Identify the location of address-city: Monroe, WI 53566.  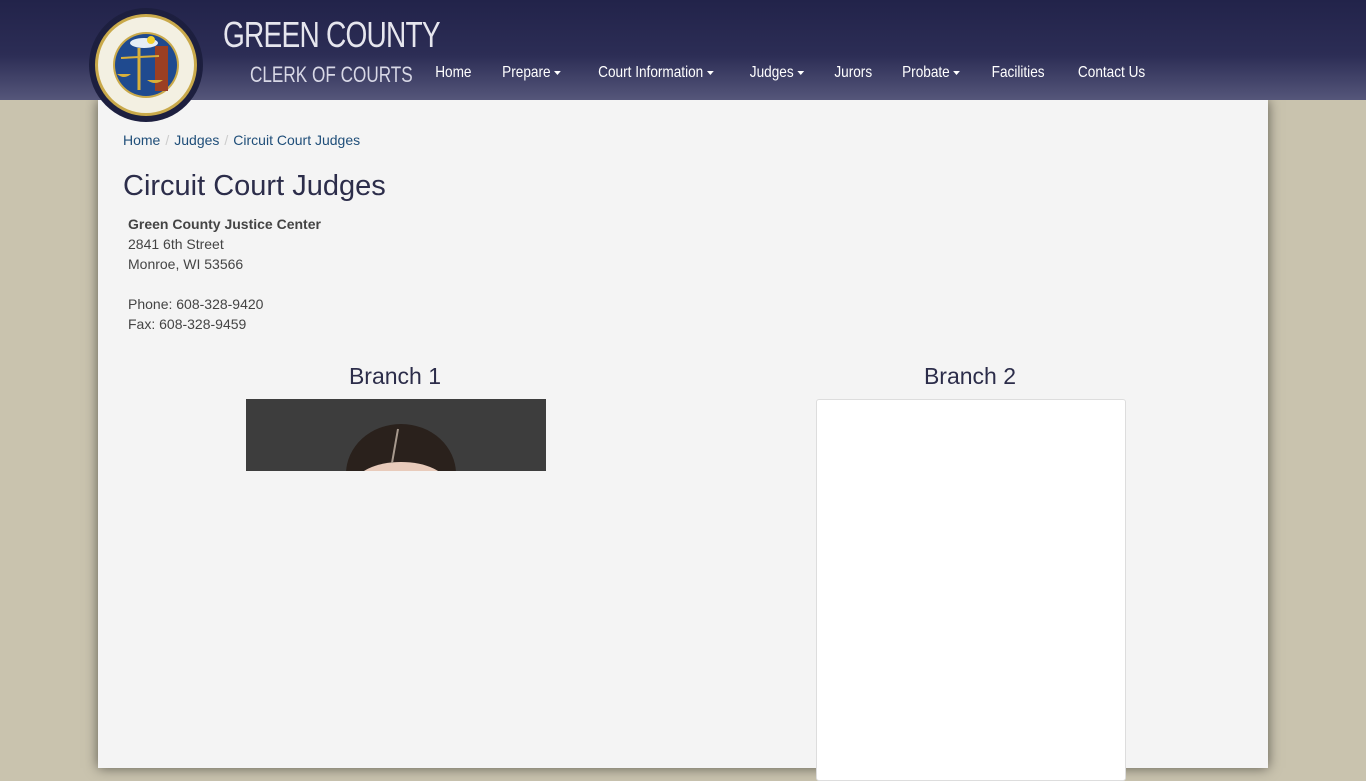
(186, 264).